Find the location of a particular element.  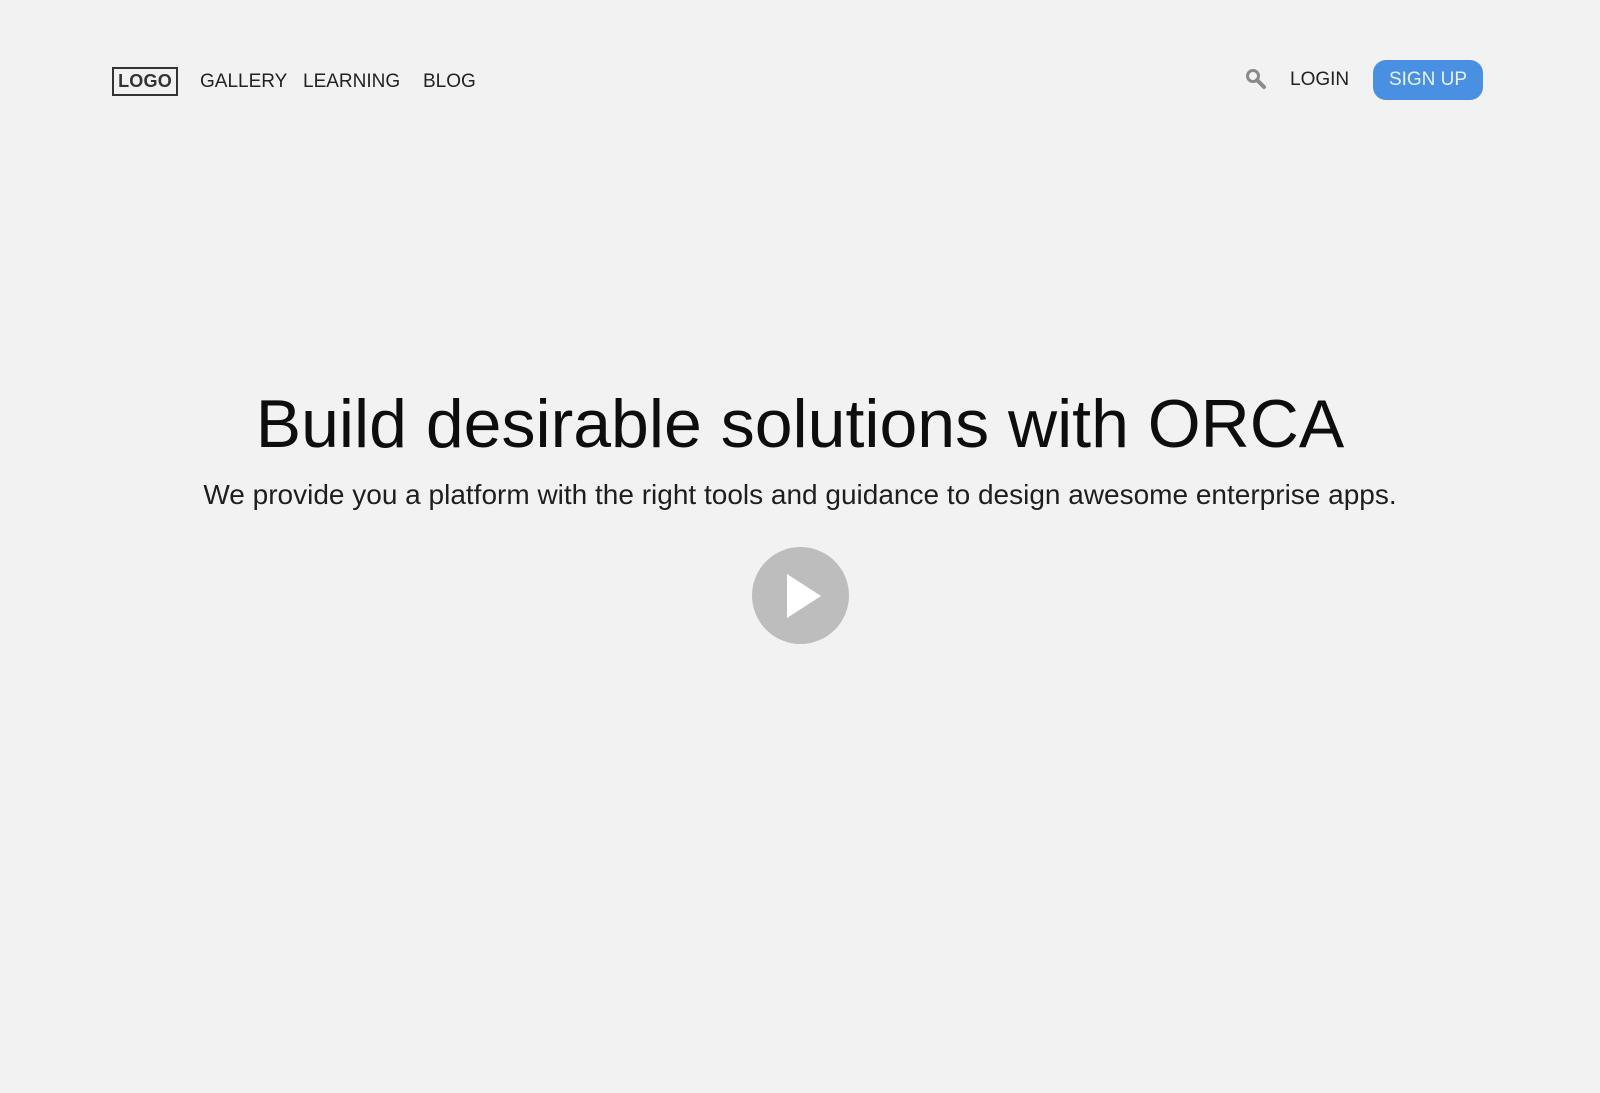

nav-link-learning: LEARNING is located at coordinates (351, 82).